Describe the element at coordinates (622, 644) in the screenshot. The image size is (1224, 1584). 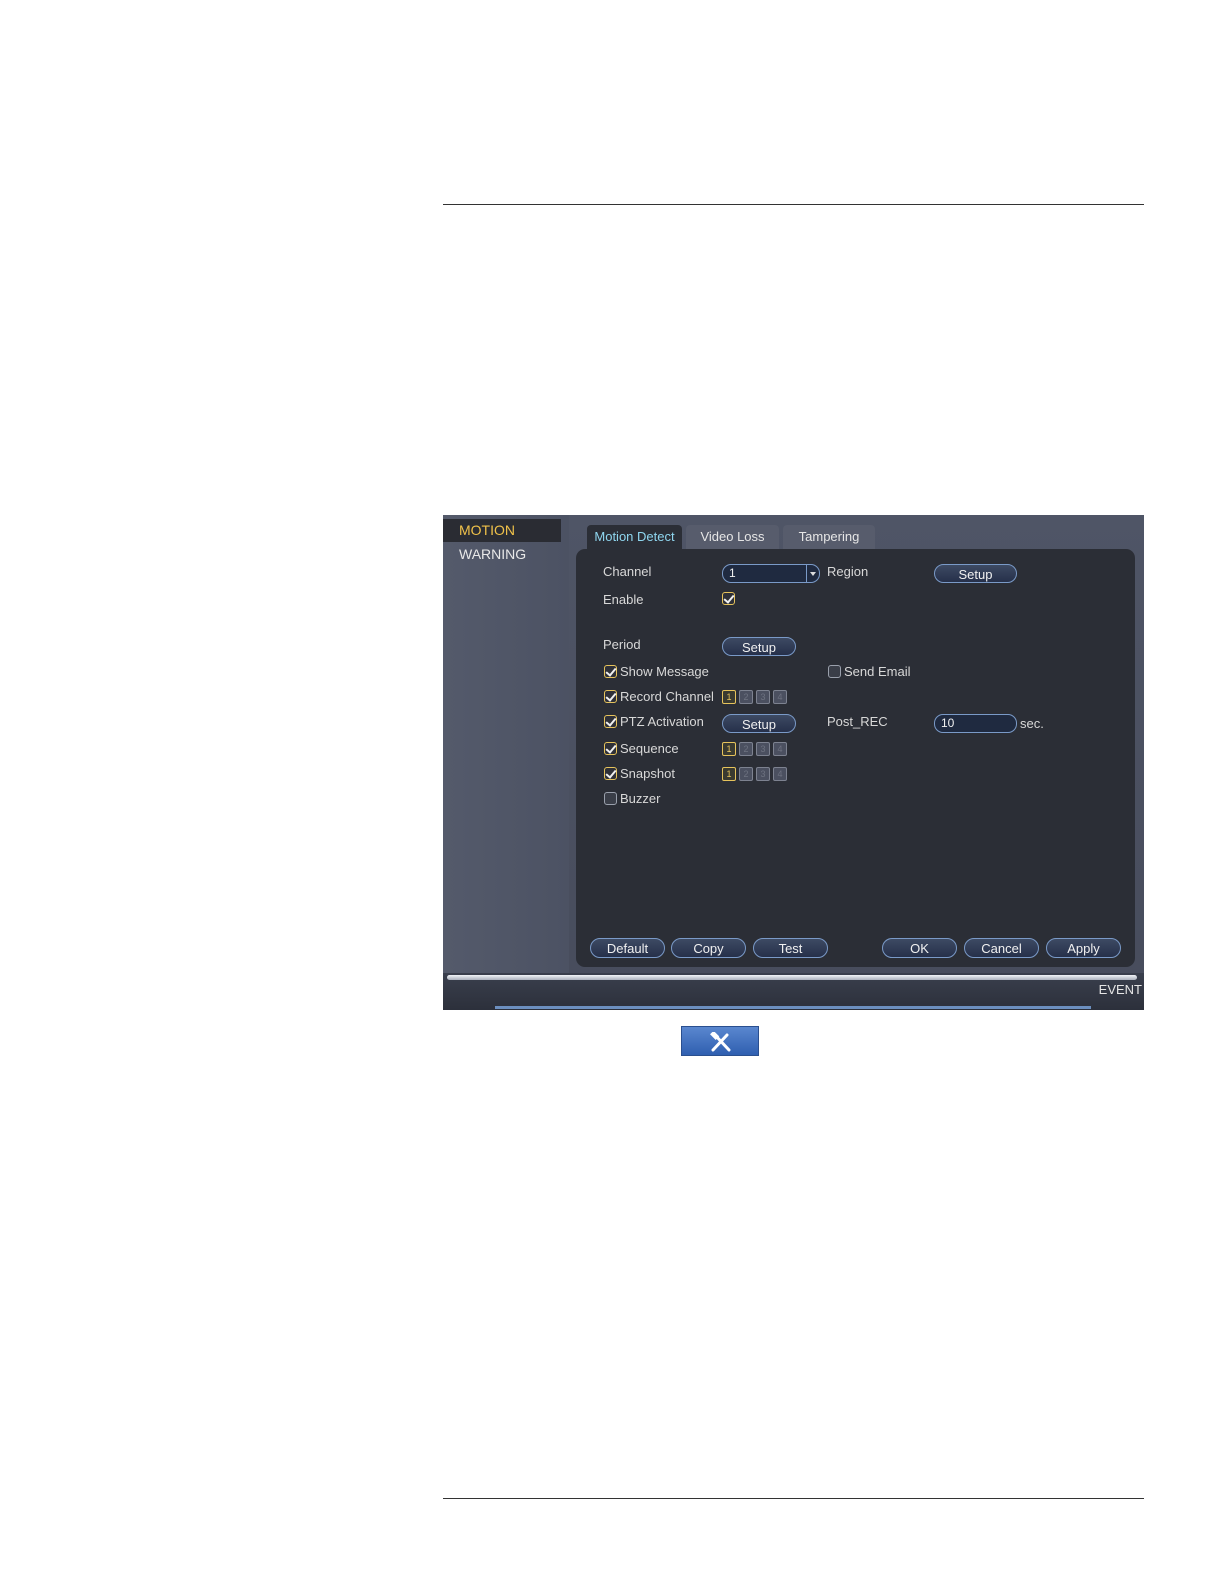
I see `period-label: Period` at that location.